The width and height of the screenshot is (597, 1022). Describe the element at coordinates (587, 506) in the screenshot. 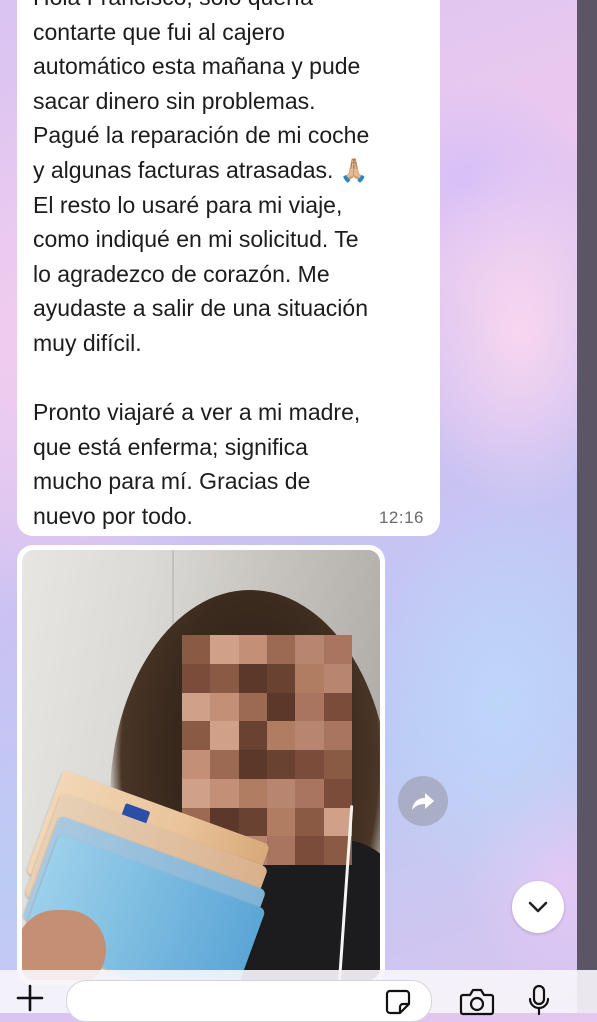

I see `window-edge` at that location.